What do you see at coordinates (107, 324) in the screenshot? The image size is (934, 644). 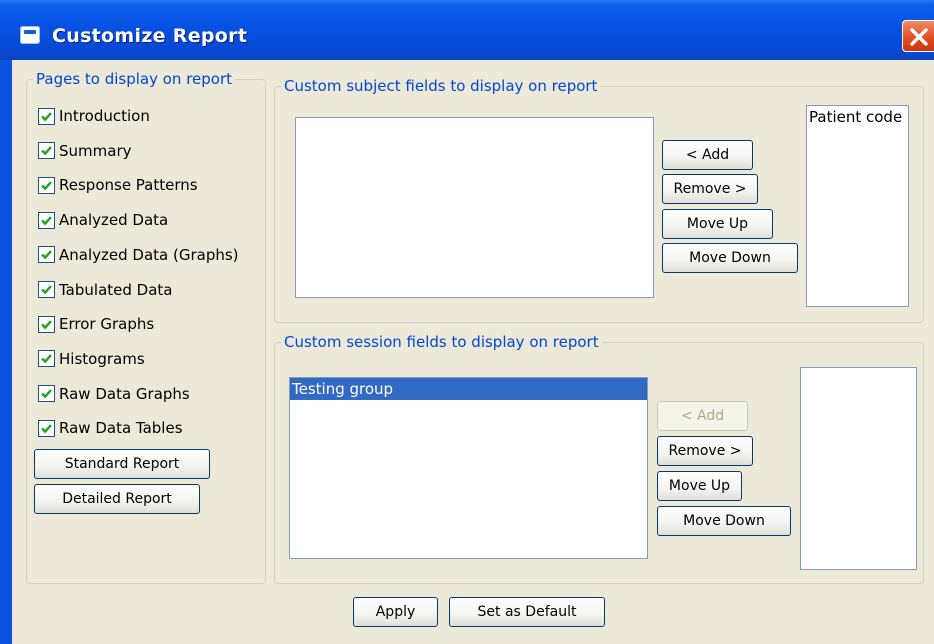 I see `page-checkbox-label: Error Graphs` at bounding box center [107, 324].